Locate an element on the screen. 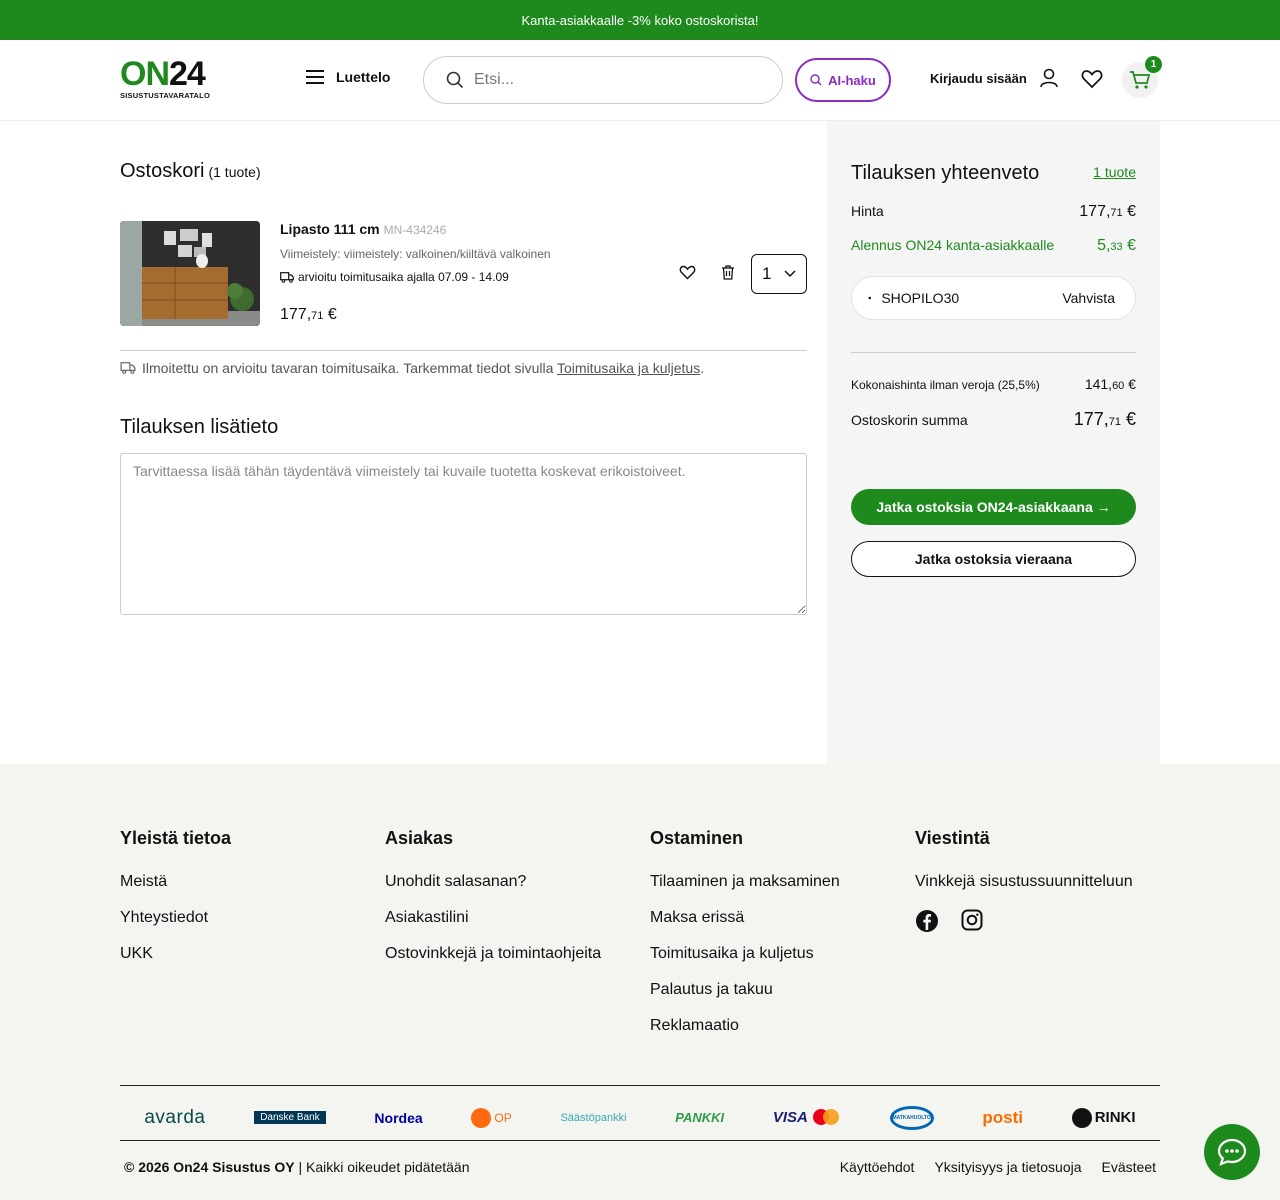 Image resolution: width=1280 pixels, height=1200 pixels. footer-column-title: Yleistä tietoa is located at coordinates (176, 838).